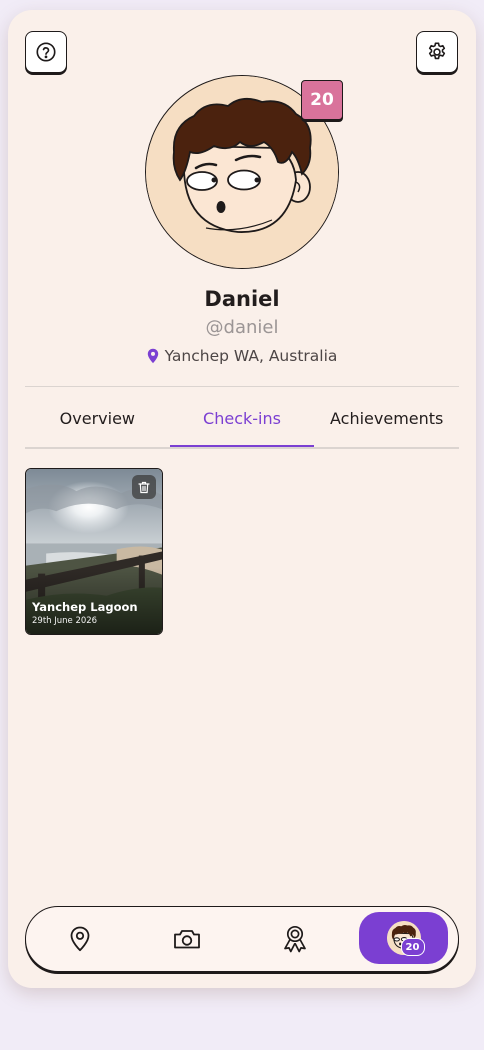  I want to click on profile-avatar-container: 20, so click(244, 172).